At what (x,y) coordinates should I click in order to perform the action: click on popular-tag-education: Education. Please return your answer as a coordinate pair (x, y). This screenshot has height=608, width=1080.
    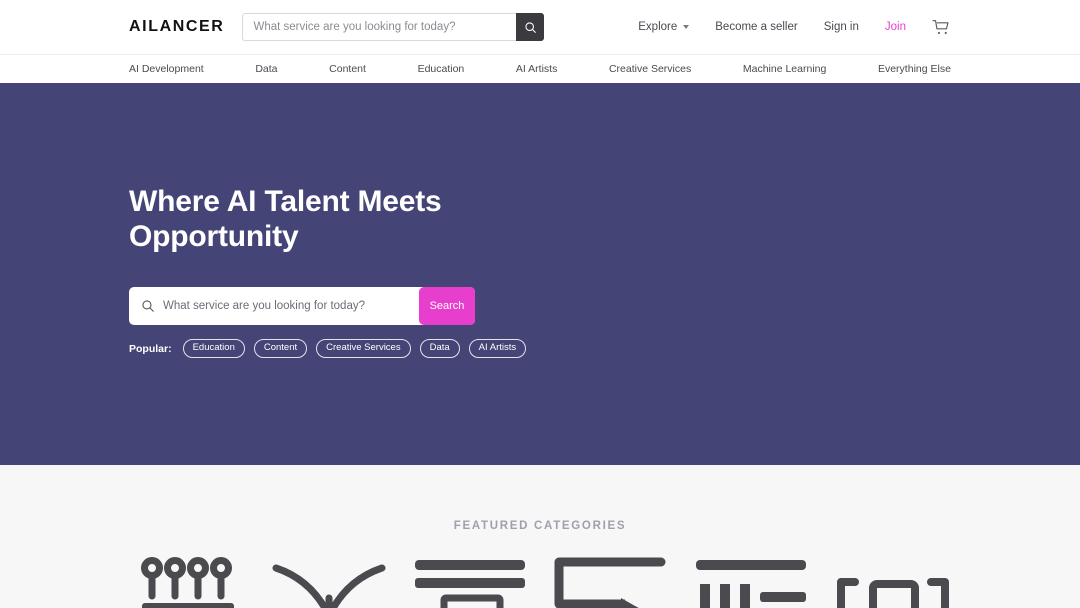
    Looking at the image, I should click on (213, 348).